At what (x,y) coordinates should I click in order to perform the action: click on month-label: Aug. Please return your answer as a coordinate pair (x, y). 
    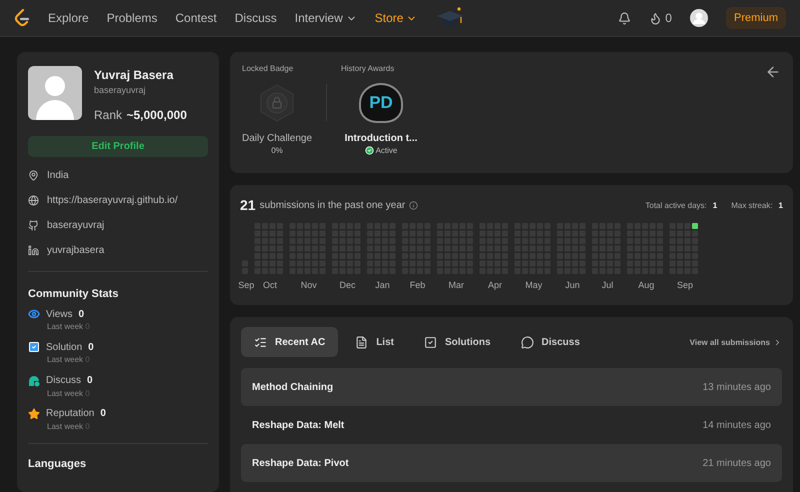
    Looking at the image, I should click on (646, 285).